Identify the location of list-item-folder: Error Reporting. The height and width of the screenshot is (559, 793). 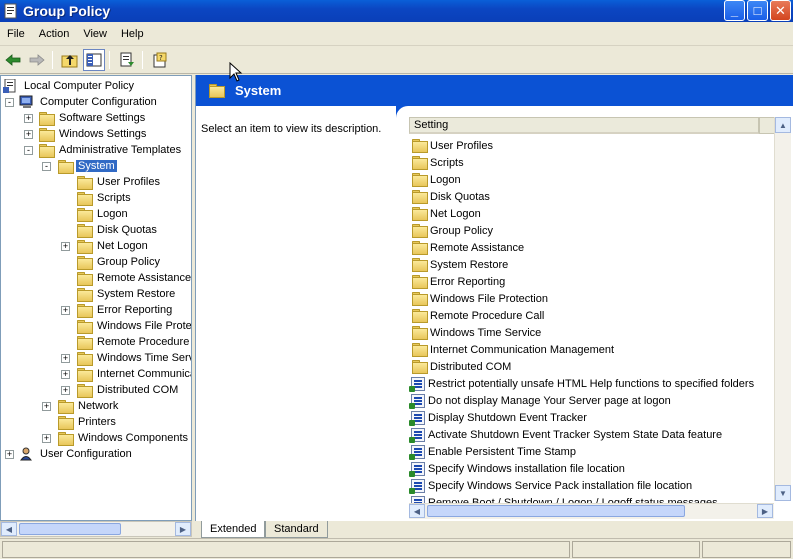
(458, 281).